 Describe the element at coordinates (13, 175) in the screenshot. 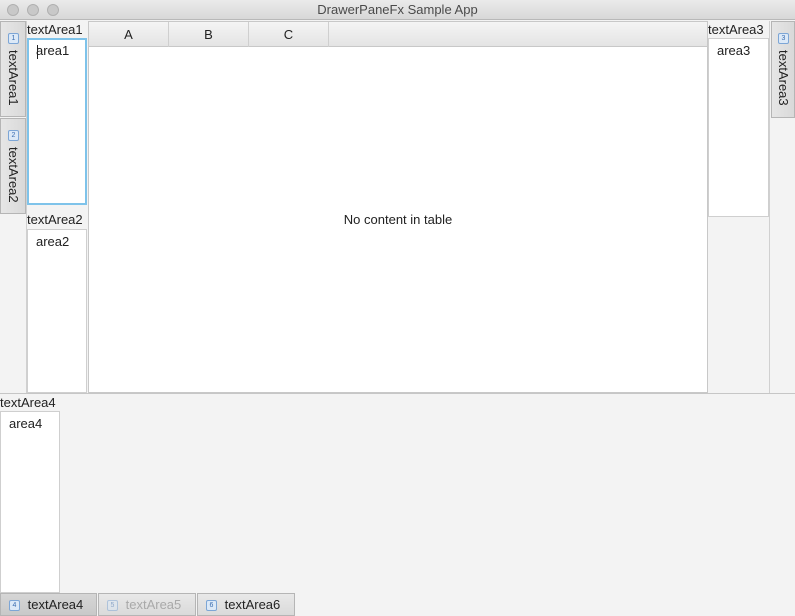

I see `left-tab-label: textArea2` at that location.